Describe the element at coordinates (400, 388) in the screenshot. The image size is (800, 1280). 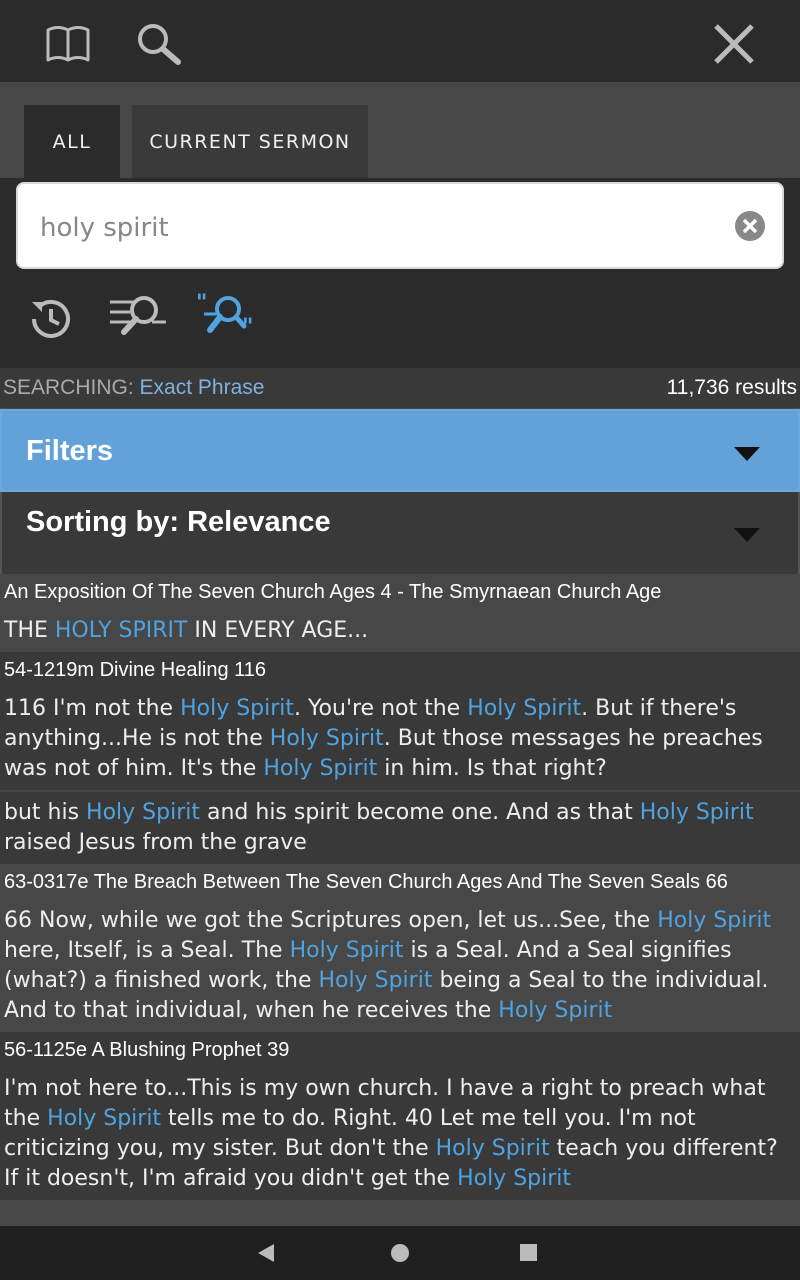
I see `search-status: SEARCHING: Exact Phrase 11,736 results` at that location.